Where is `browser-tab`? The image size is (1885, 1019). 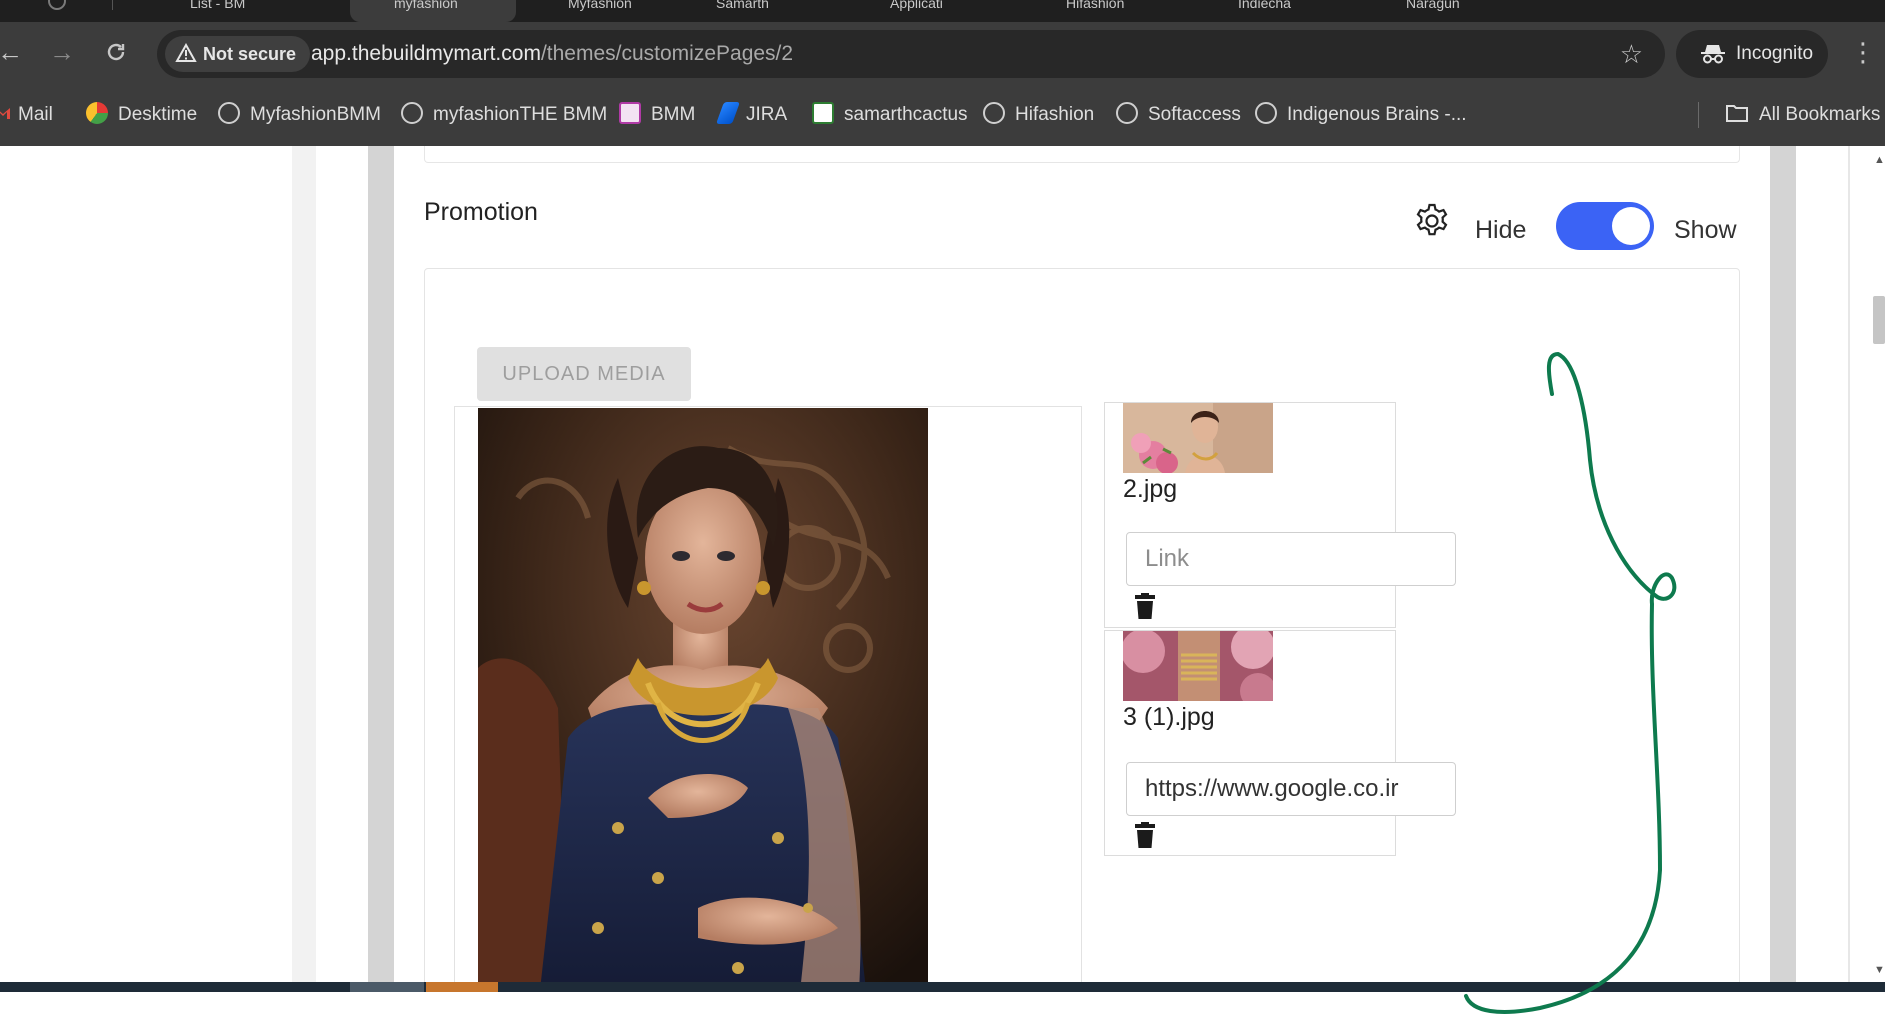
browser-tab is located at coordinates (78, 11).